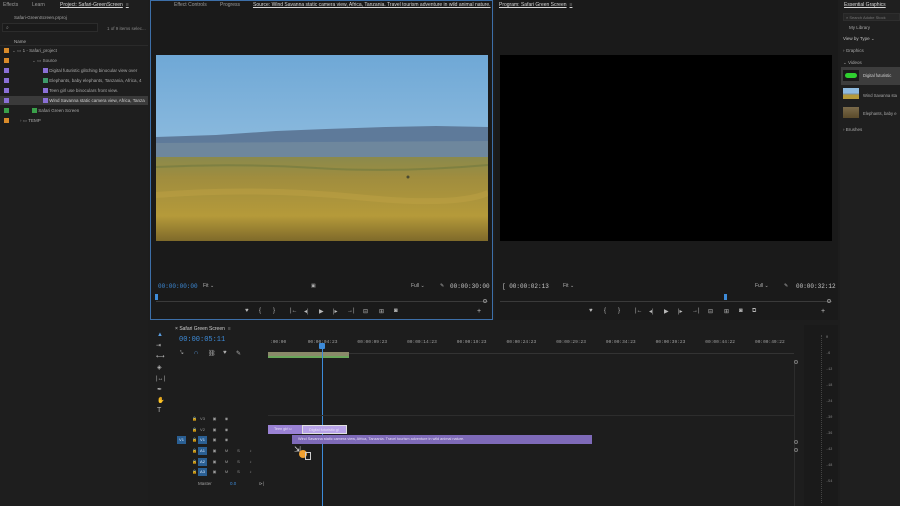 This screenshot has height=506, width=900. What do you see at coordinates (525, 286) in the screenshot?
I see `program-timecode: [ 00:00:02:13` at bounding box center [525, 286].